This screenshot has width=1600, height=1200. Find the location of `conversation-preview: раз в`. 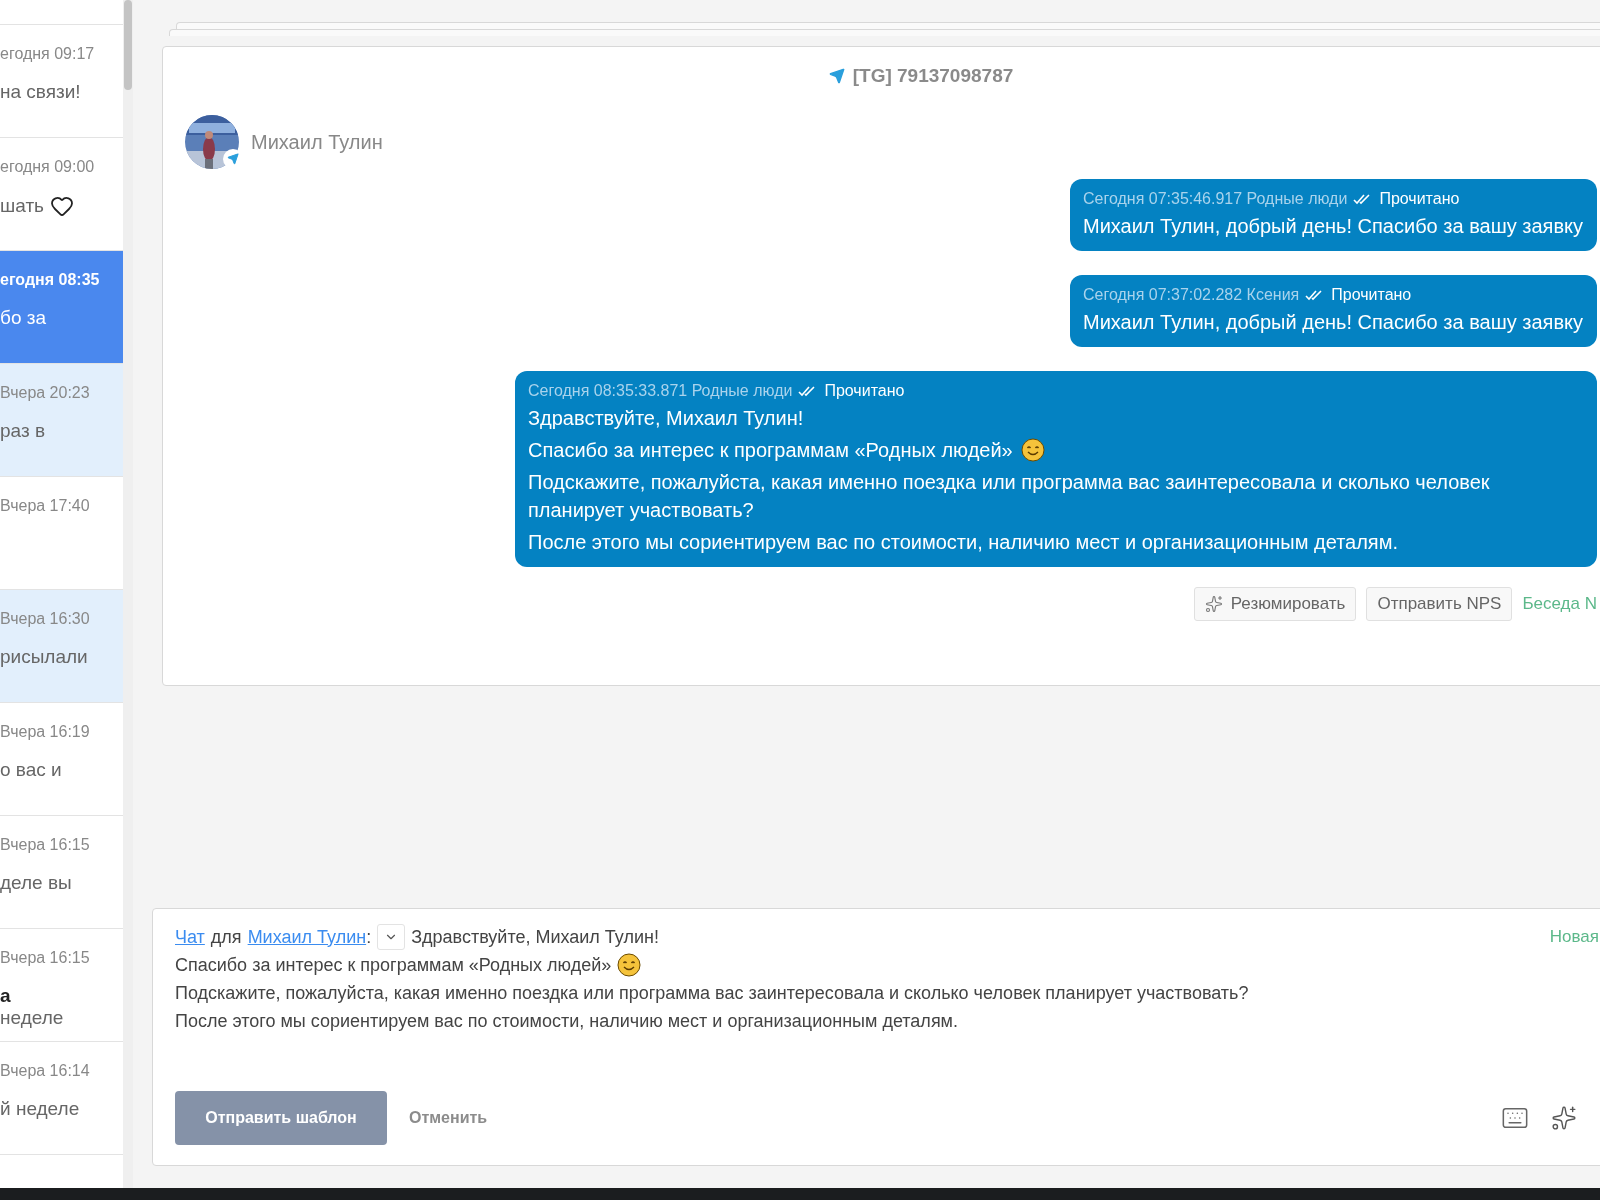

conversation-preview: раз в is located at coordinates (22, 431).